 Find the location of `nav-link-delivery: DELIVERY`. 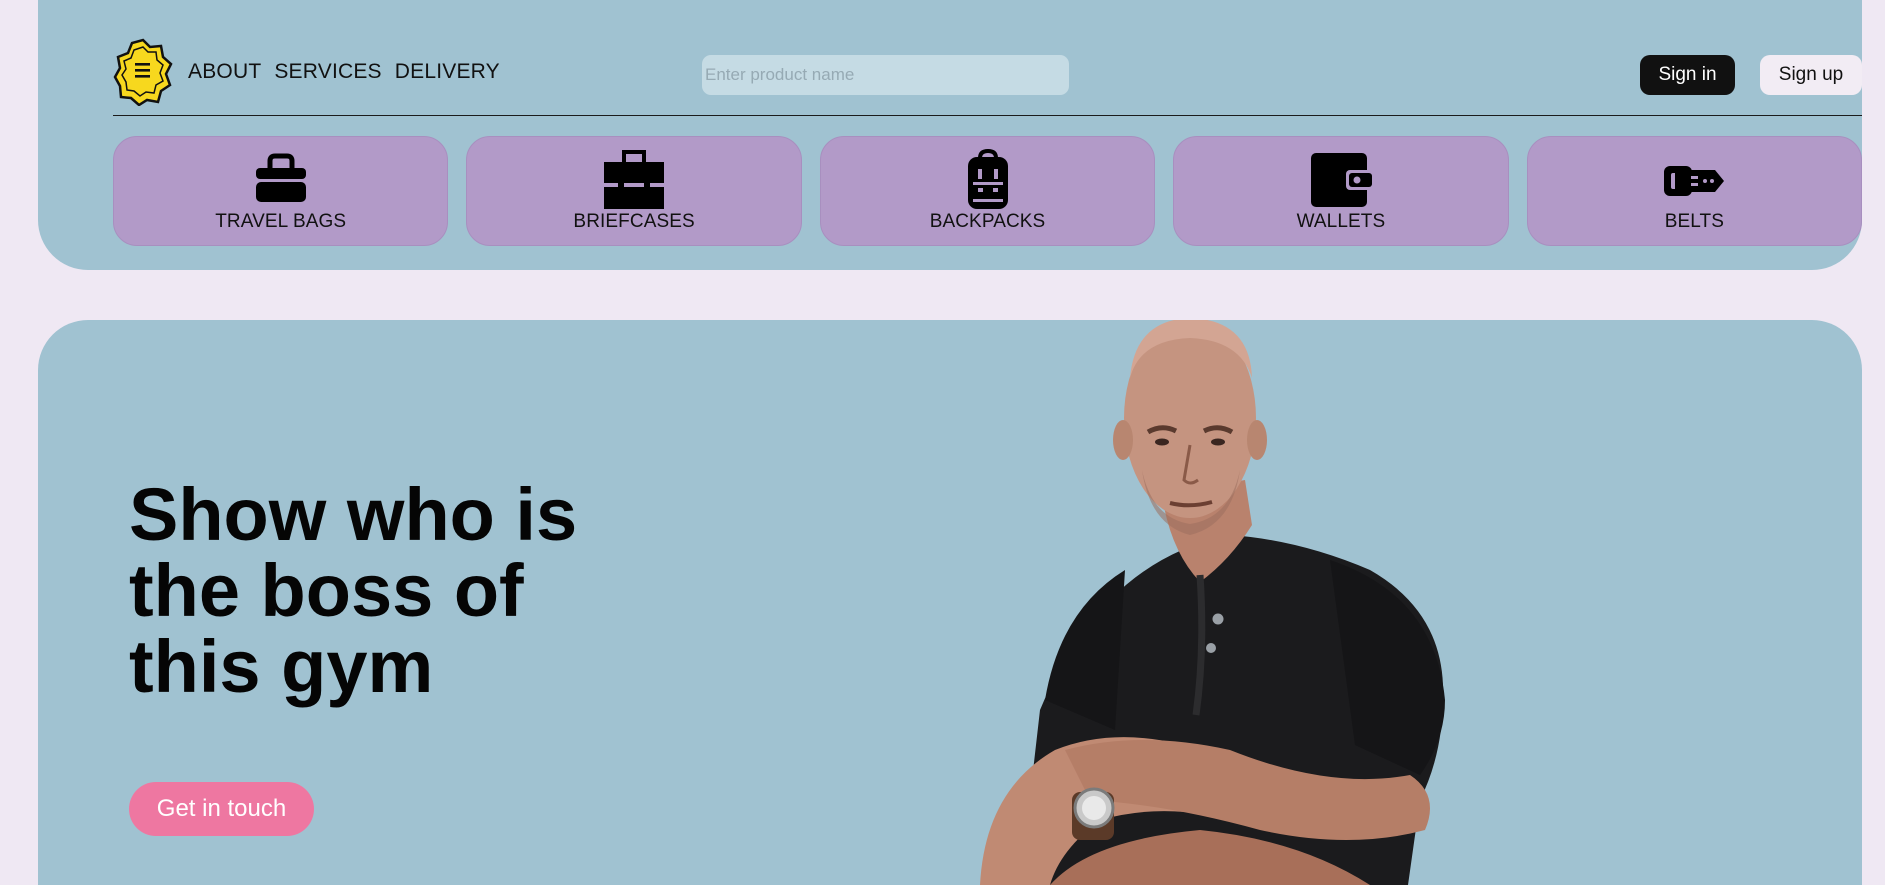

nav-link-delivery: DELIVERY is located at coordinates (447, 72).